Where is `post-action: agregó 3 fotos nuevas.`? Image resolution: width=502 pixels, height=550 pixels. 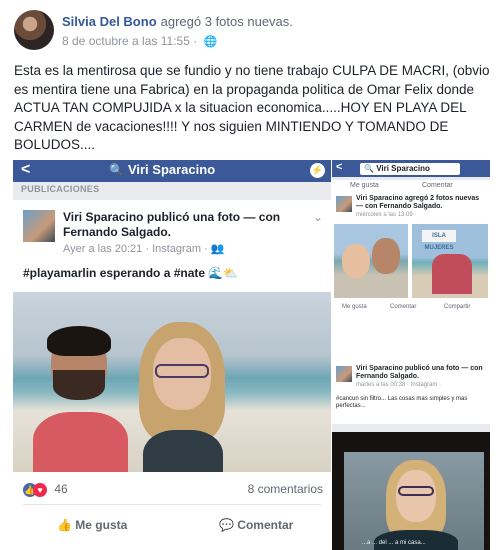
post-action: agregó 3 fotos nuevas. is located at coordinates (226, 21).